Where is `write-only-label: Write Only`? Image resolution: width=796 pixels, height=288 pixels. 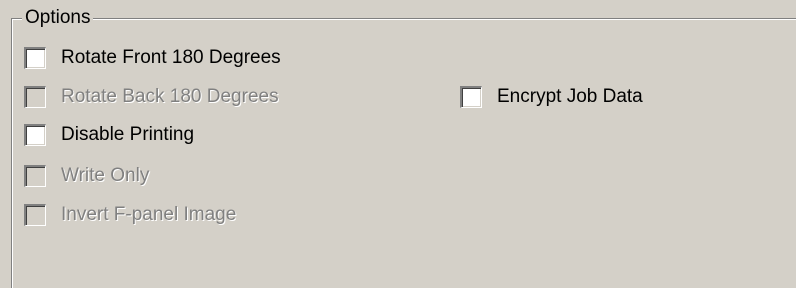
write-only-label: Write Only is located at coordinates (105, 175).